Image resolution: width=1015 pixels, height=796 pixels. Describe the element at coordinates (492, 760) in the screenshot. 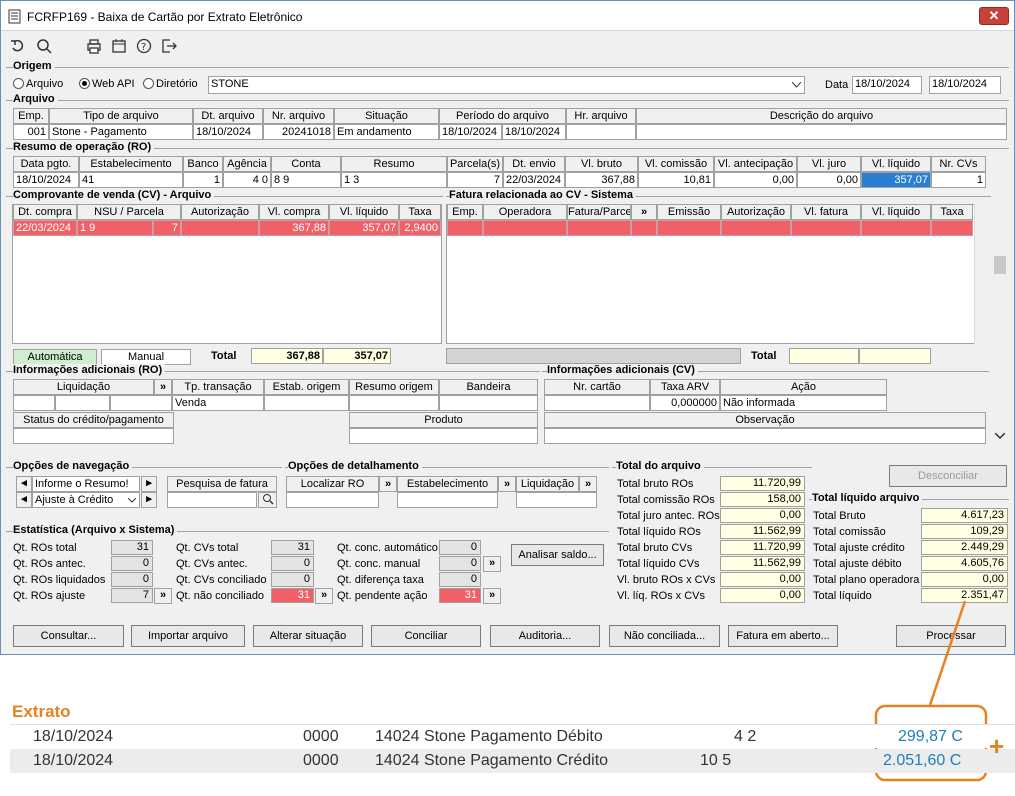

I see `extrato-desc: 14024 Stone Pagamento Crédito` at that location.